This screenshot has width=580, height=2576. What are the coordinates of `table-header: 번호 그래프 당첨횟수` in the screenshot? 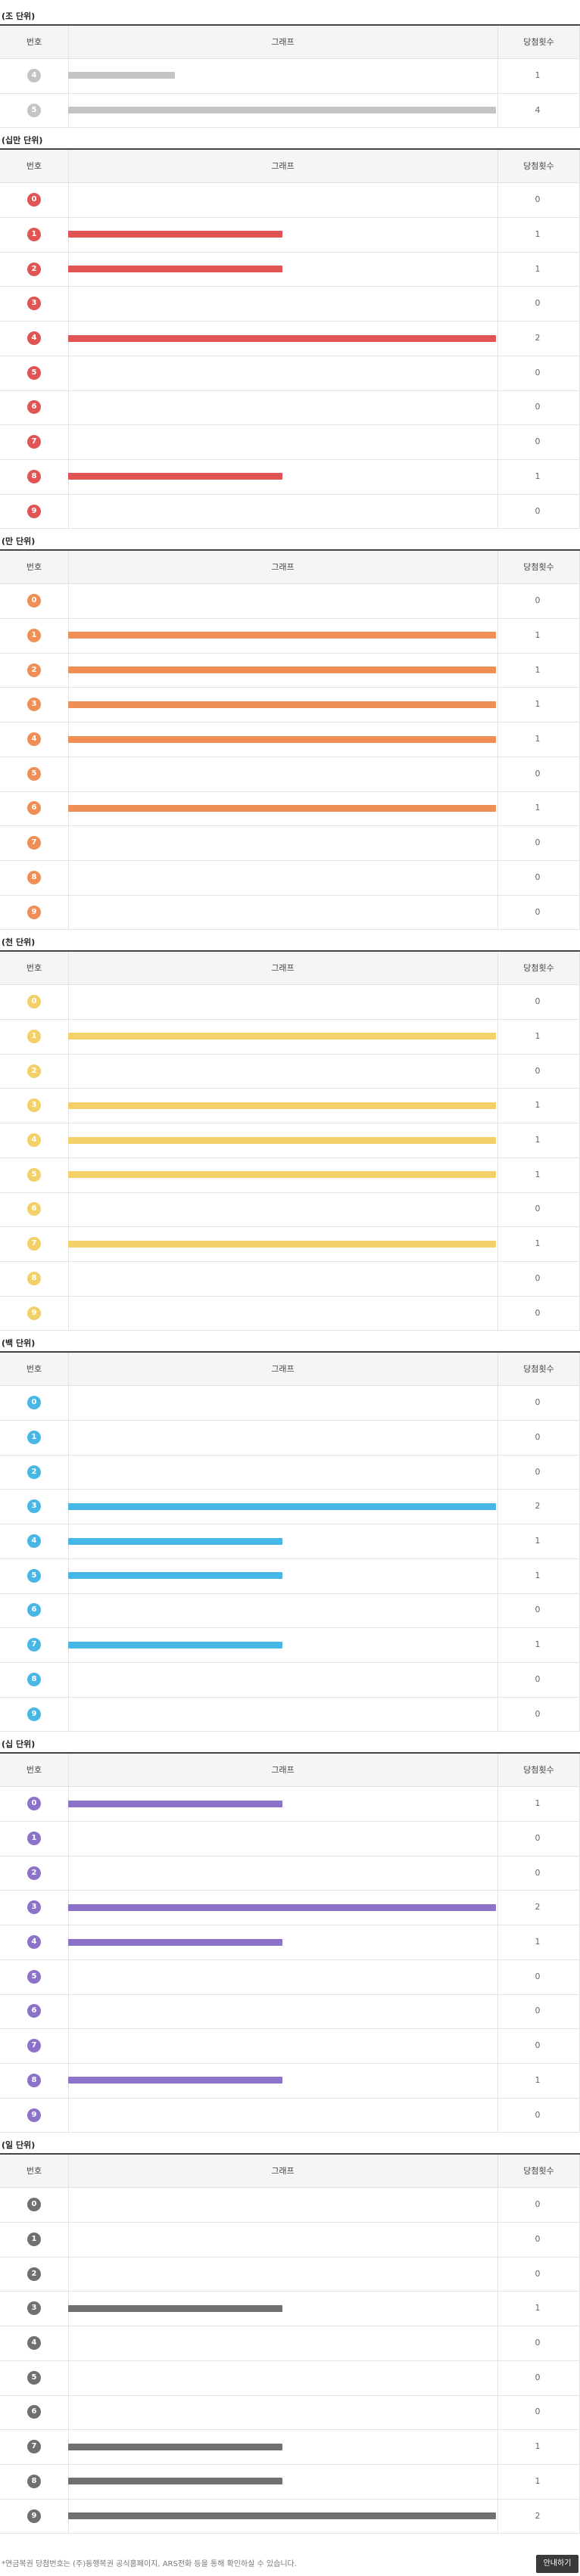 It's located at (290, 42).